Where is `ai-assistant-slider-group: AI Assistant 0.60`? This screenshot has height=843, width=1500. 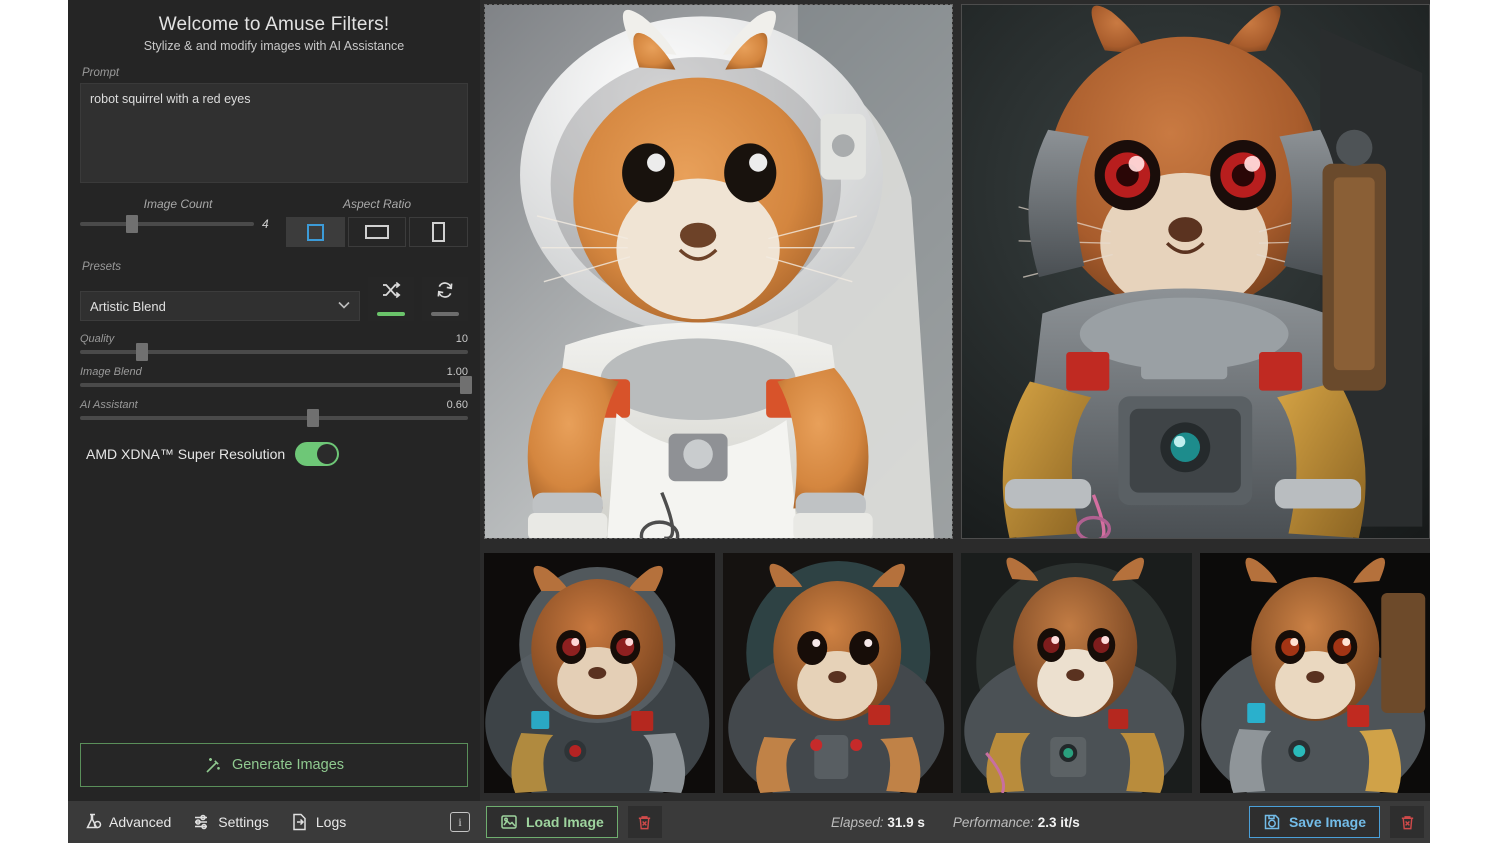 ai-assistant-slider-group: AI Assistant 0.60 is located at coordinates (274, 413).